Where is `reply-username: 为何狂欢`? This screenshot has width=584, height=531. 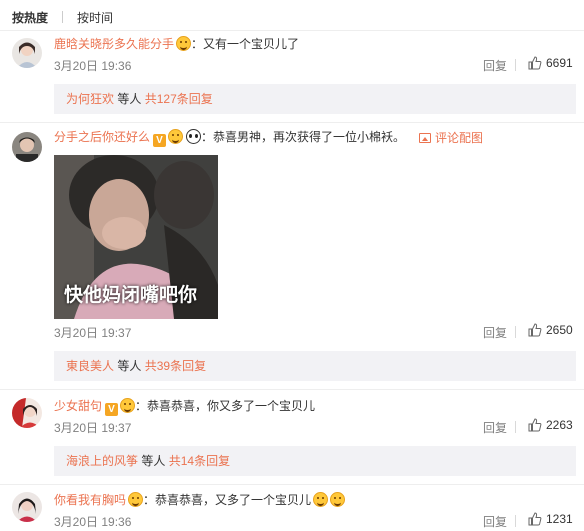
reply-username: 为何狂欢 is located at coordinates (90, 99).